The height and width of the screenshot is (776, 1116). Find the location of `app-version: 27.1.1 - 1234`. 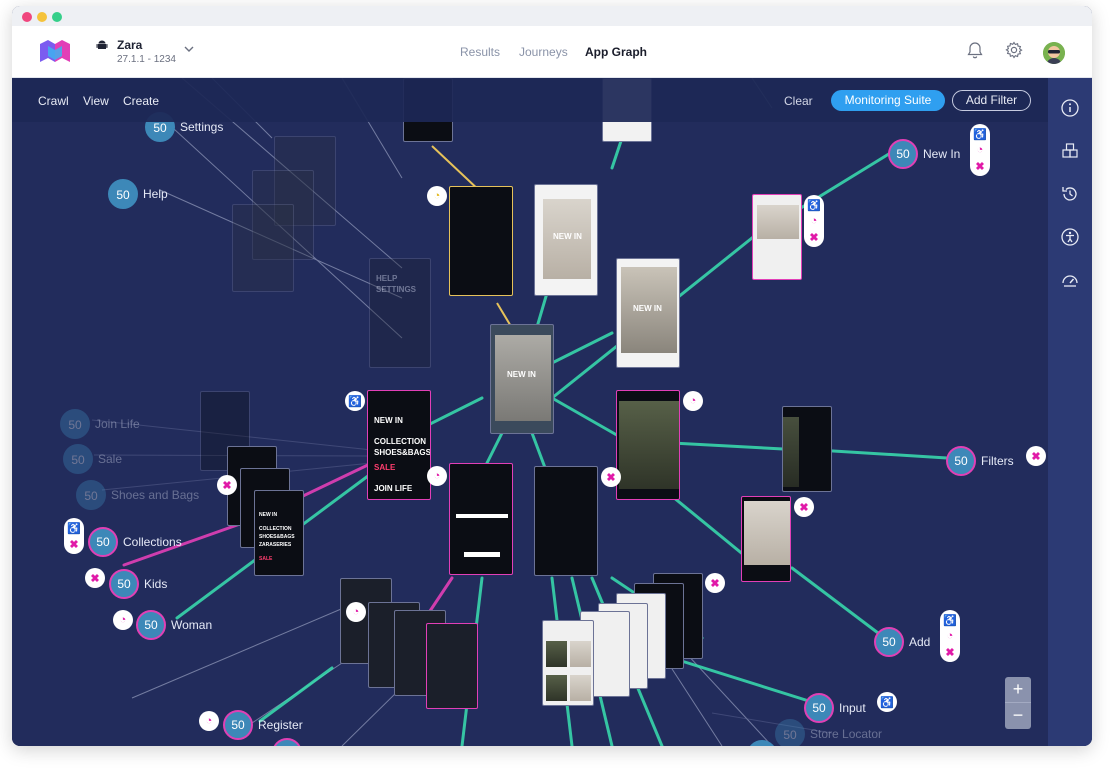

app-version: 27.1.1 - 1234 is located at coordinates (146, 59).